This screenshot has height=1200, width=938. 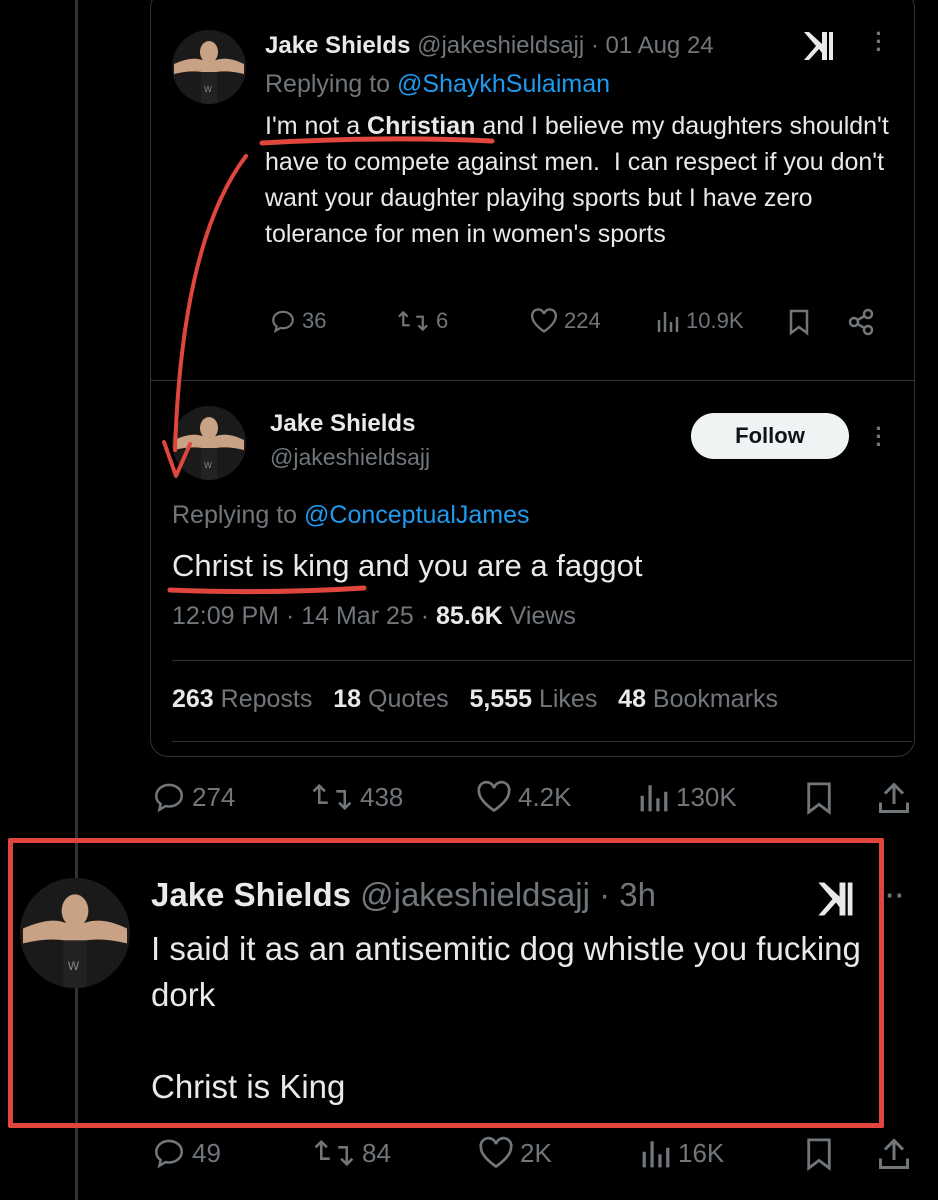 I want to click on reposts-stat: 263 Reposts, so click(x=242, y=699).